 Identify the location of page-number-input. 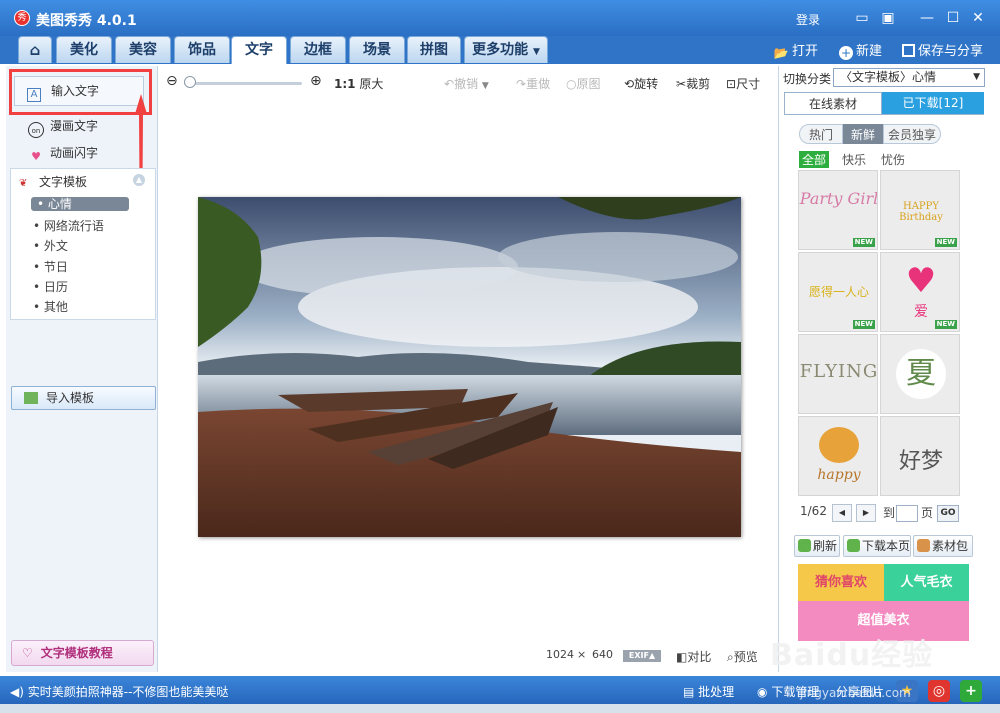
(907, 513).